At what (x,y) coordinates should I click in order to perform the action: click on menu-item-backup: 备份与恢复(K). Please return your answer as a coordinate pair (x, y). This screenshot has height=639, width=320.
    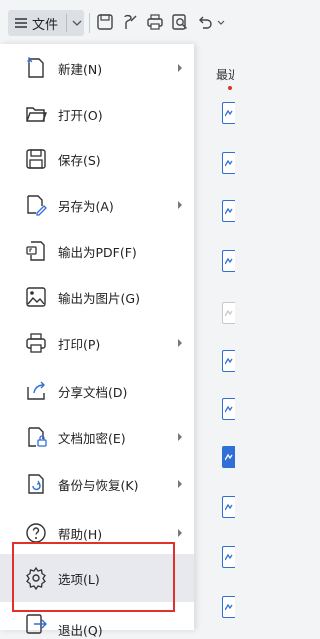
    Looking at the image, I should click on (97, 484).